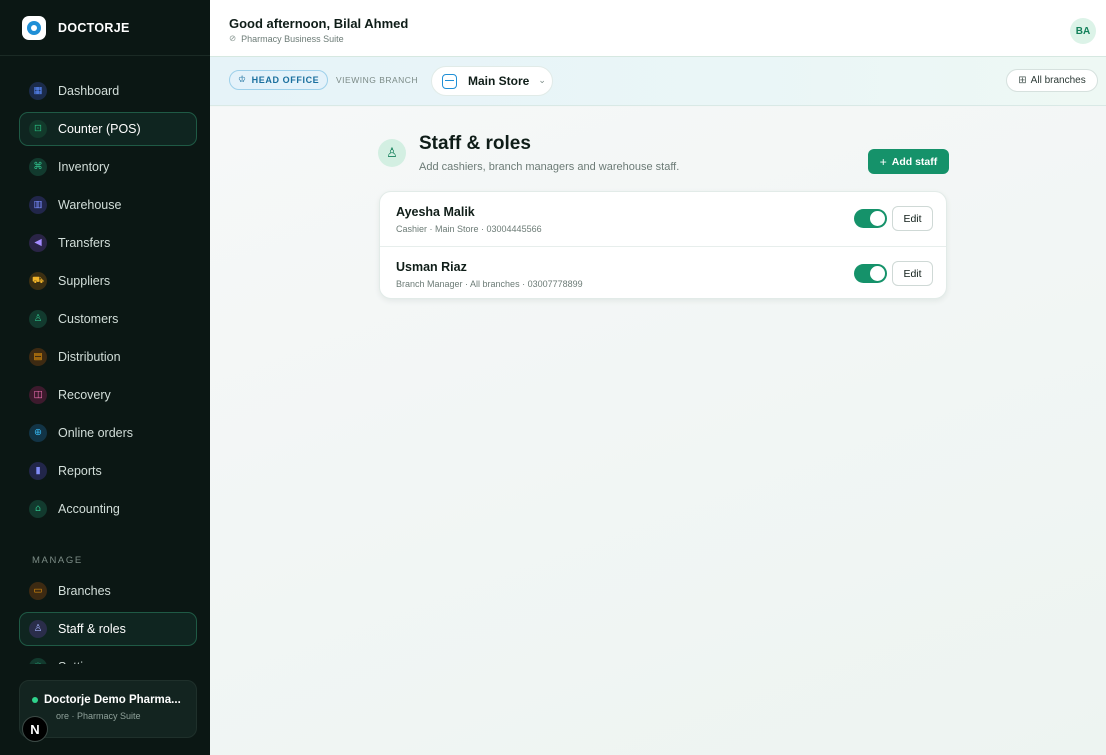 This screenshot has height=755, width=1106. Describe the element at coordinates (84, 591) in the screenshot. I see `sidebar-item-label: Branches` at that location.